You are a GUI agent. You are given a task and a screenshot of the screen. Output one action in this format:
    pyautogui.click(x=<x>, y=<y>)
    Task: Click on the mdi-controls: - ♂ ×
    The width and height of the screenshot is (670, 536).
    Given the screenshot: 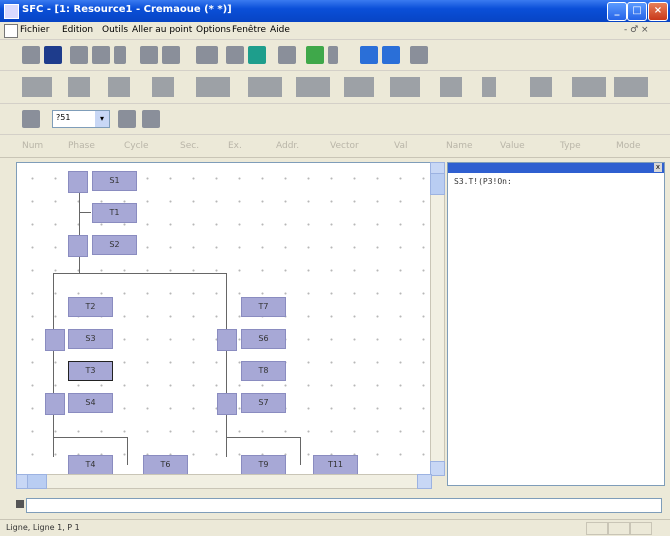 What is the action you would take?
    pyautogui.click(x=636, y=30)
    